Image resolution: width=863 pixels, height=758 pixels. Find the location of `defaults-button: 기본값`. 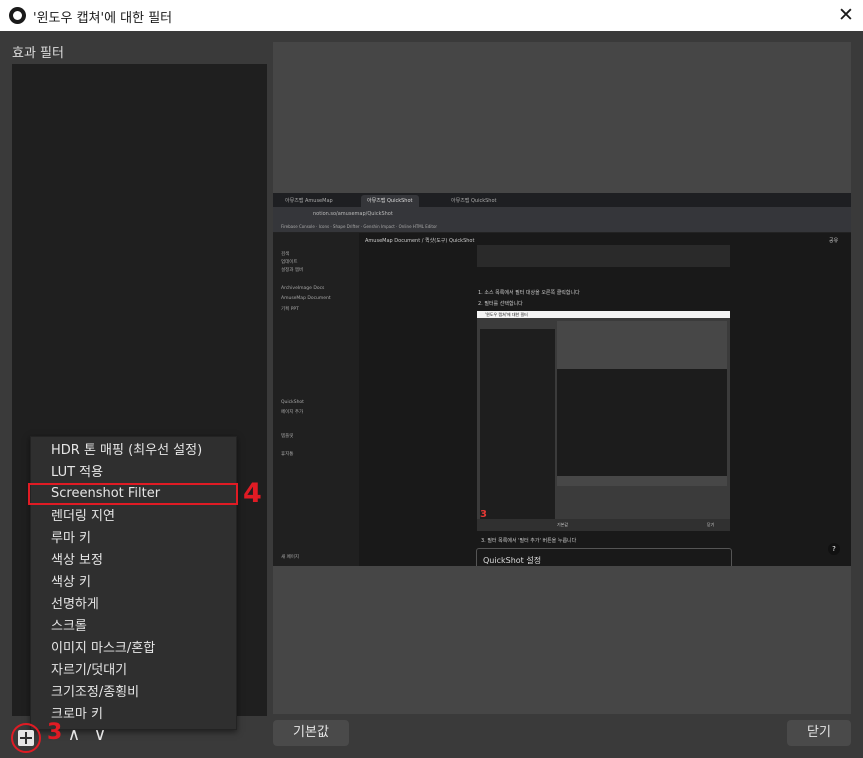

defaults-button: 기본값 is located at coordinates (311, 733).